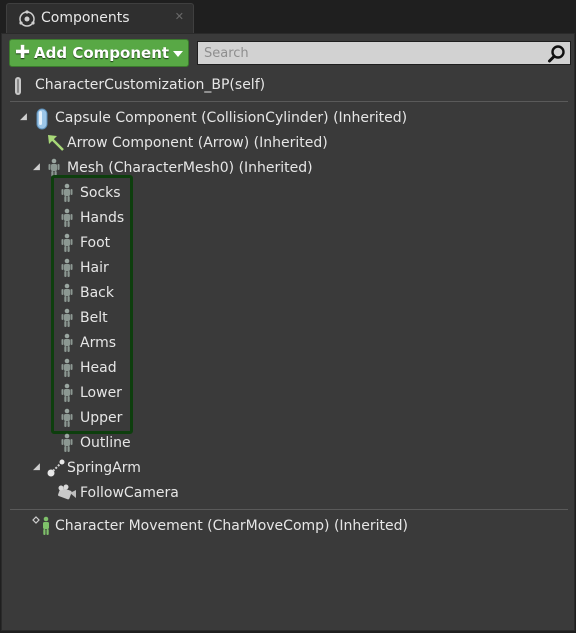 The width and height of the screenshot is (576, 633). What do you see at coordinates (98, 343) in the screenshot?
I see `tree-item-label: Arms` at bounding box center [98, 343].